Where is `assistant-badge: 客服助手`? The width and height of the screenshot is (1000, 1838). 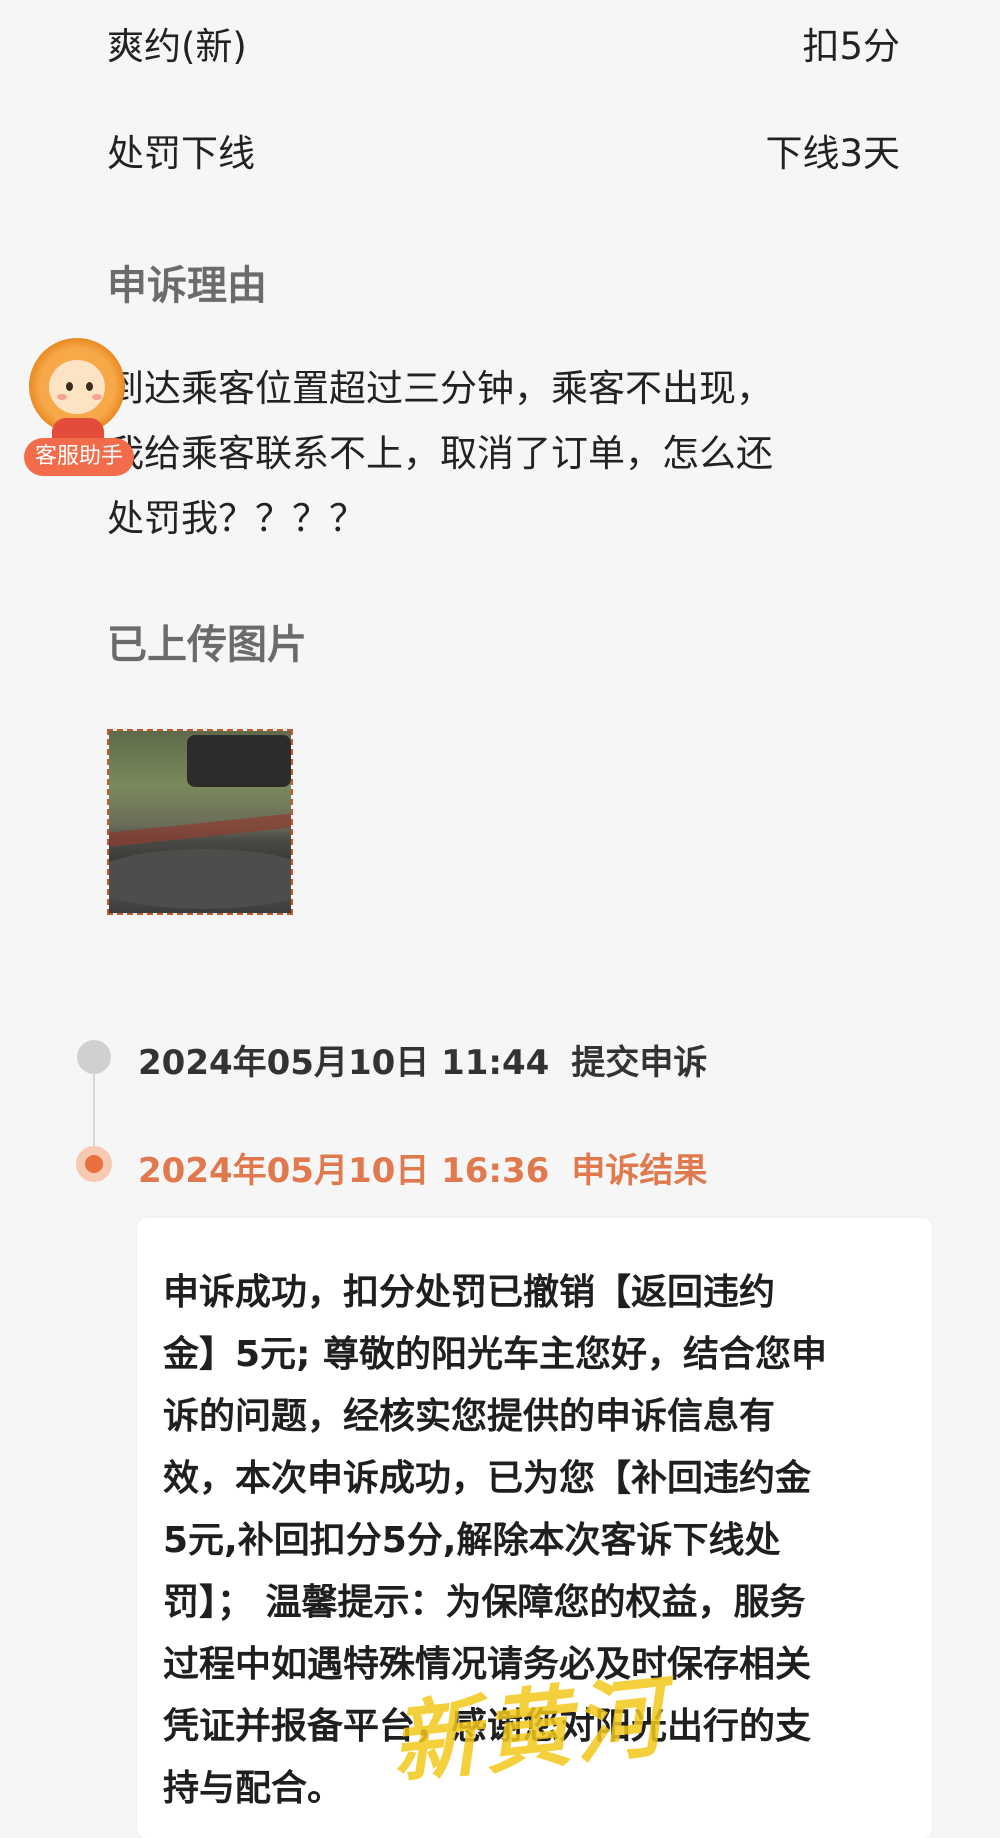
assistant-badge: 客服助手 is located at coordinates (79, 457).